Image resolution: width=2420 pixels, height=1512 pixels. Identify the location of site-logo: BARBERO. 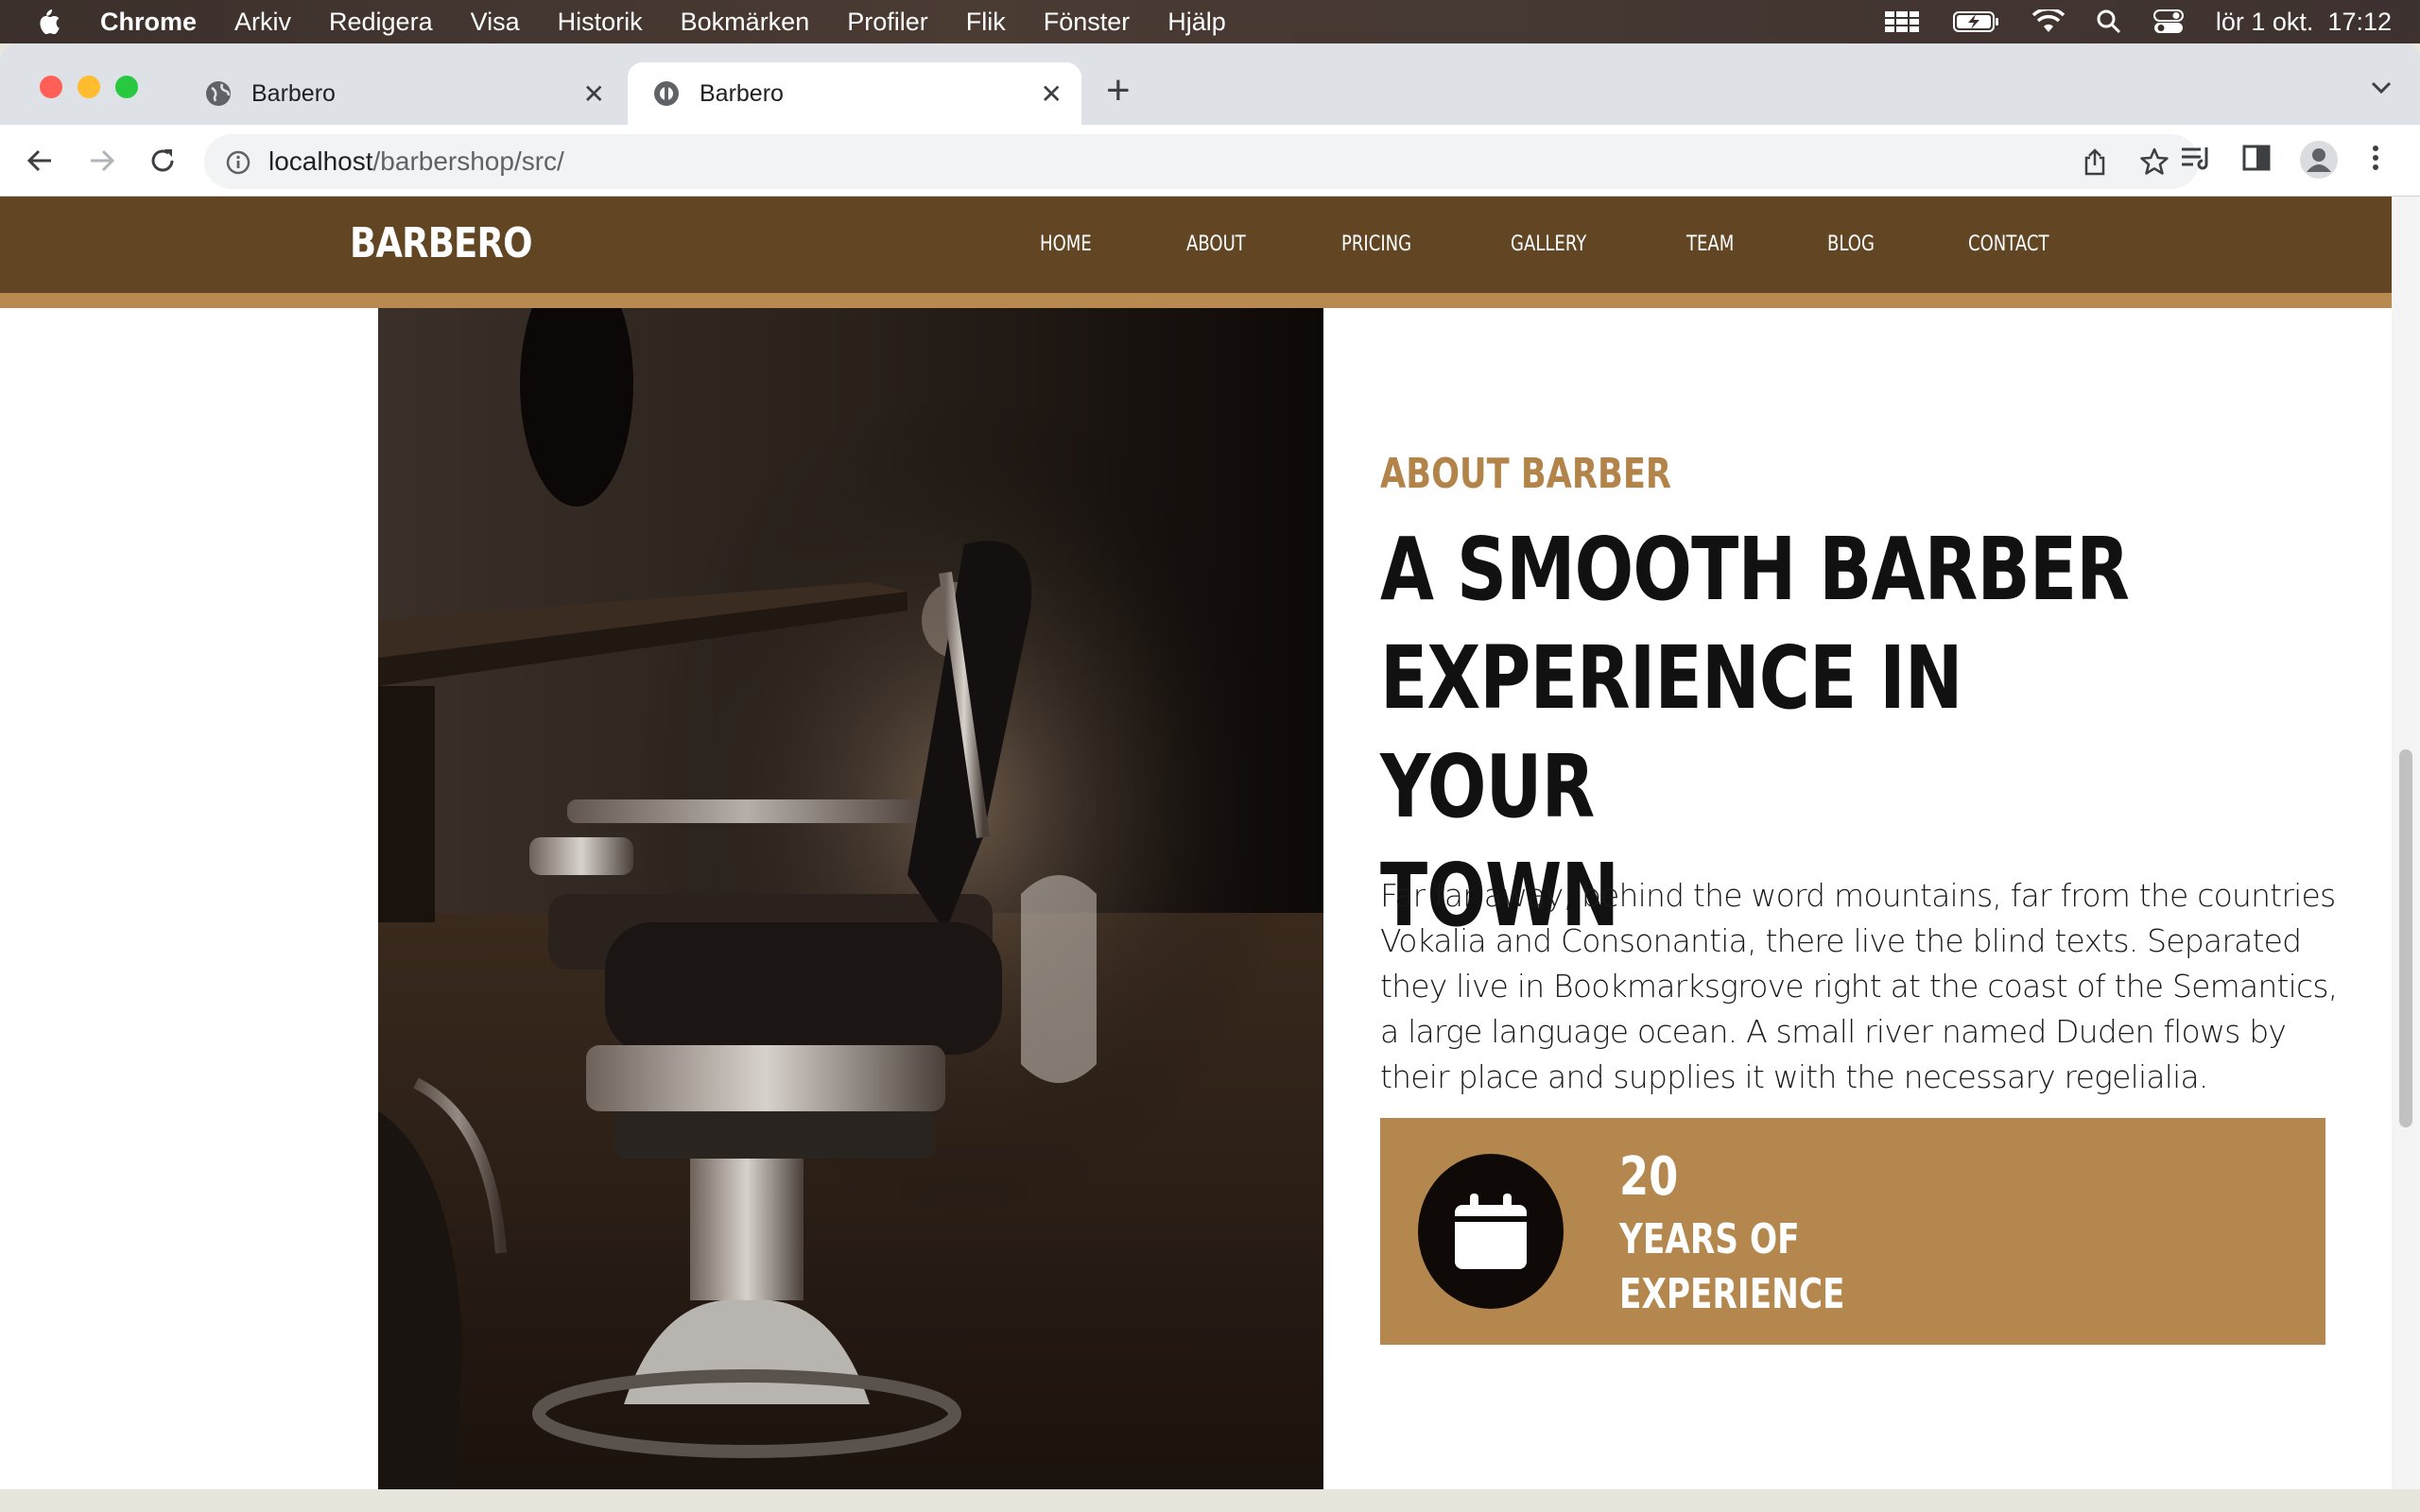
(441, 243).